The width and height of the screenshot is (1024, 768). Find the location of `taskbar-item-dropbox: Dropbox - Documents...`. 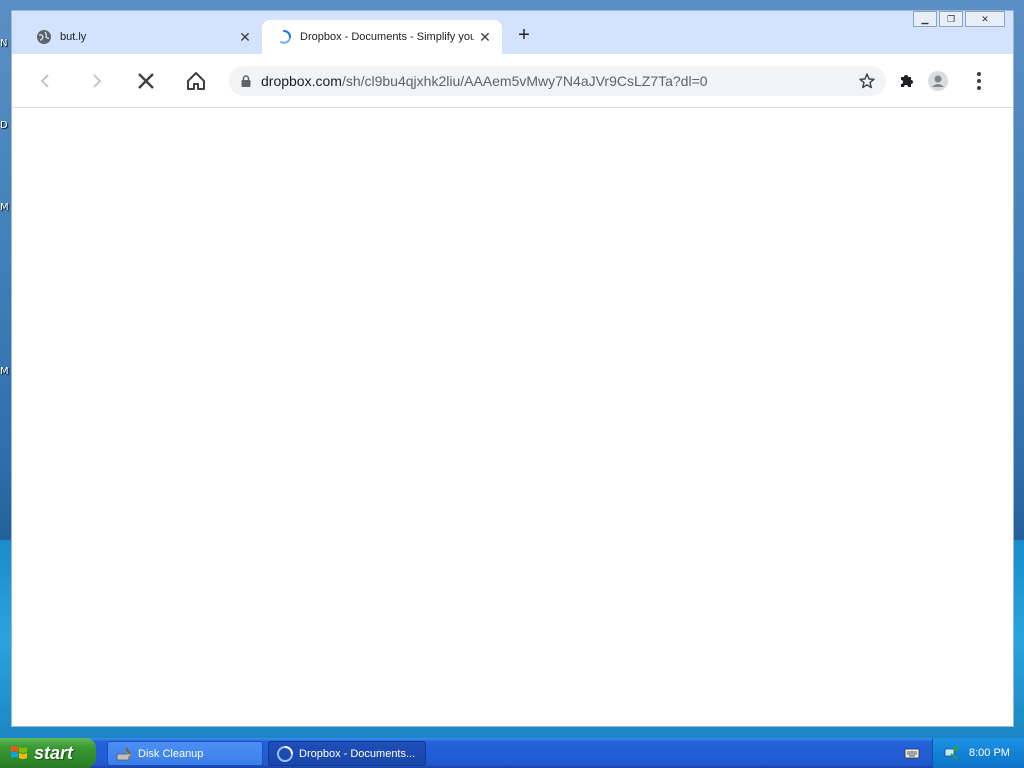

taskbar-item-dropbox: Dropbox - Documents... is located at coordinates (347, 753).